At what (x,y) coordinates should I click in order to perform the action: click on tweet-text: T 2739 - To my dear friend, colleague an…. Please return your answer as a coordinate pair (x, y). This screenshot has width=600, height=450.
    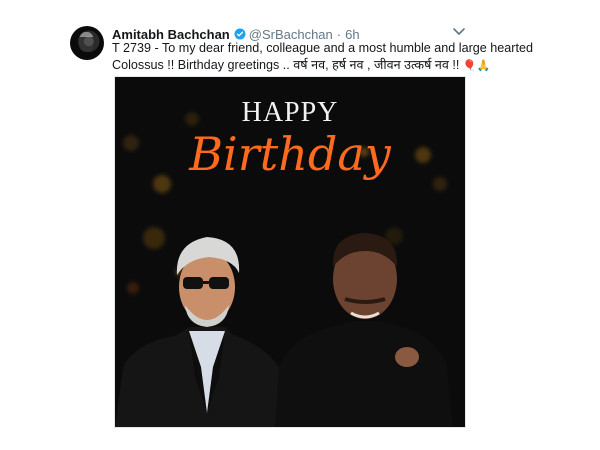
    Looking at the image, I should click on (322, 57).